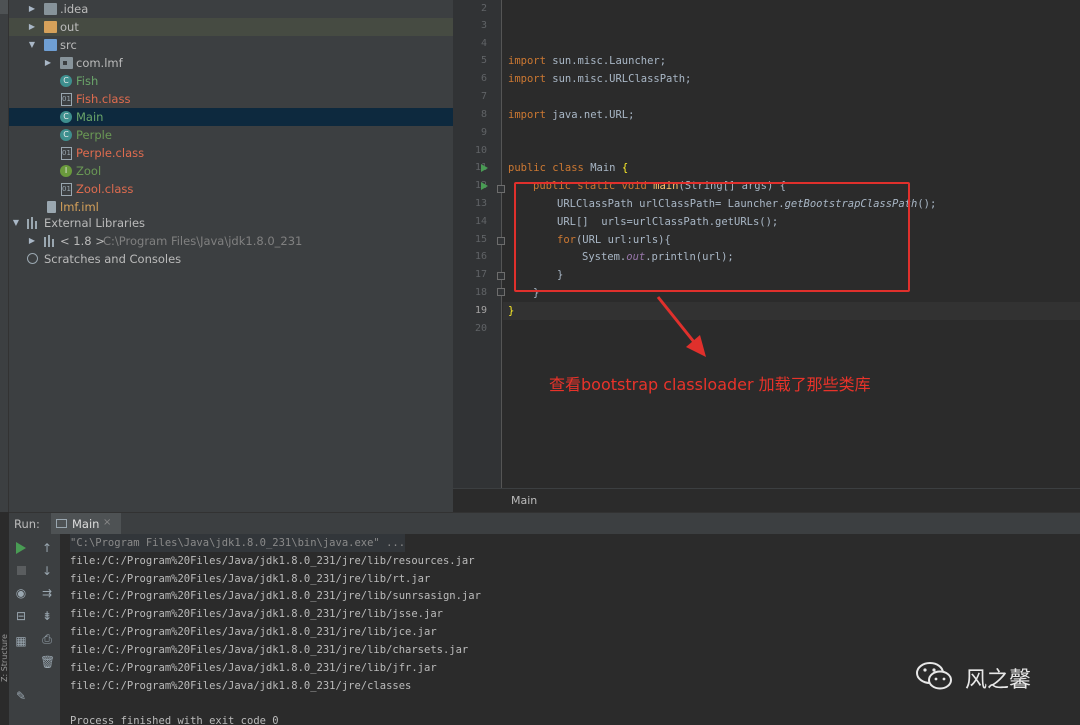  Describe the element at coordinates (21, 548) in the screenshot. I see `rerun-icon` at that location.